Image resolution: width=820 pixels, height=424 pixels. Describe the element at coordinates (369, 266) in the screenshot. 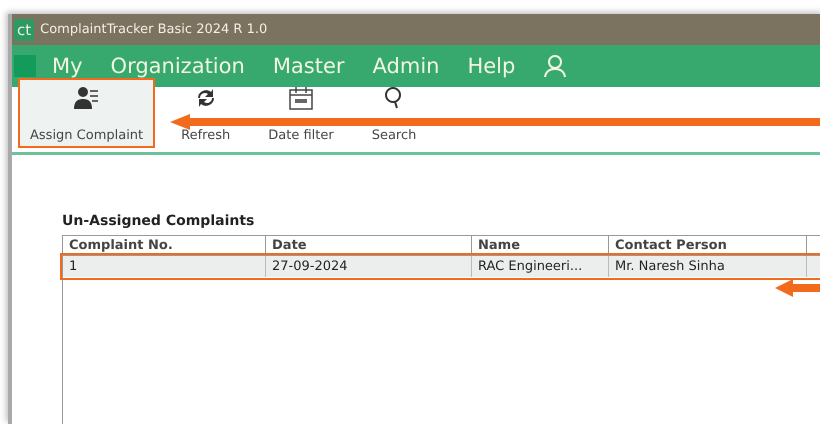

I see `table-cell: 27-09-2024` at that location.